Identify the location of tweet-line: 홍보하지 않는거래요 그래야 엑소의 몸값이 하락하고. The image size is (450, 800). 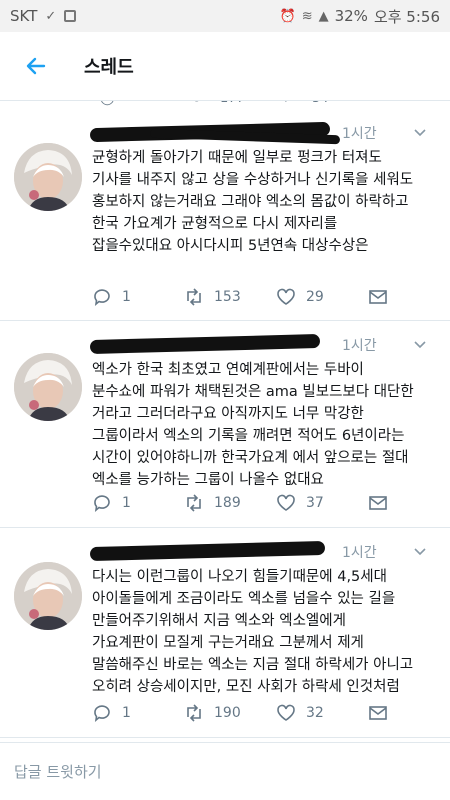
(250, 202).